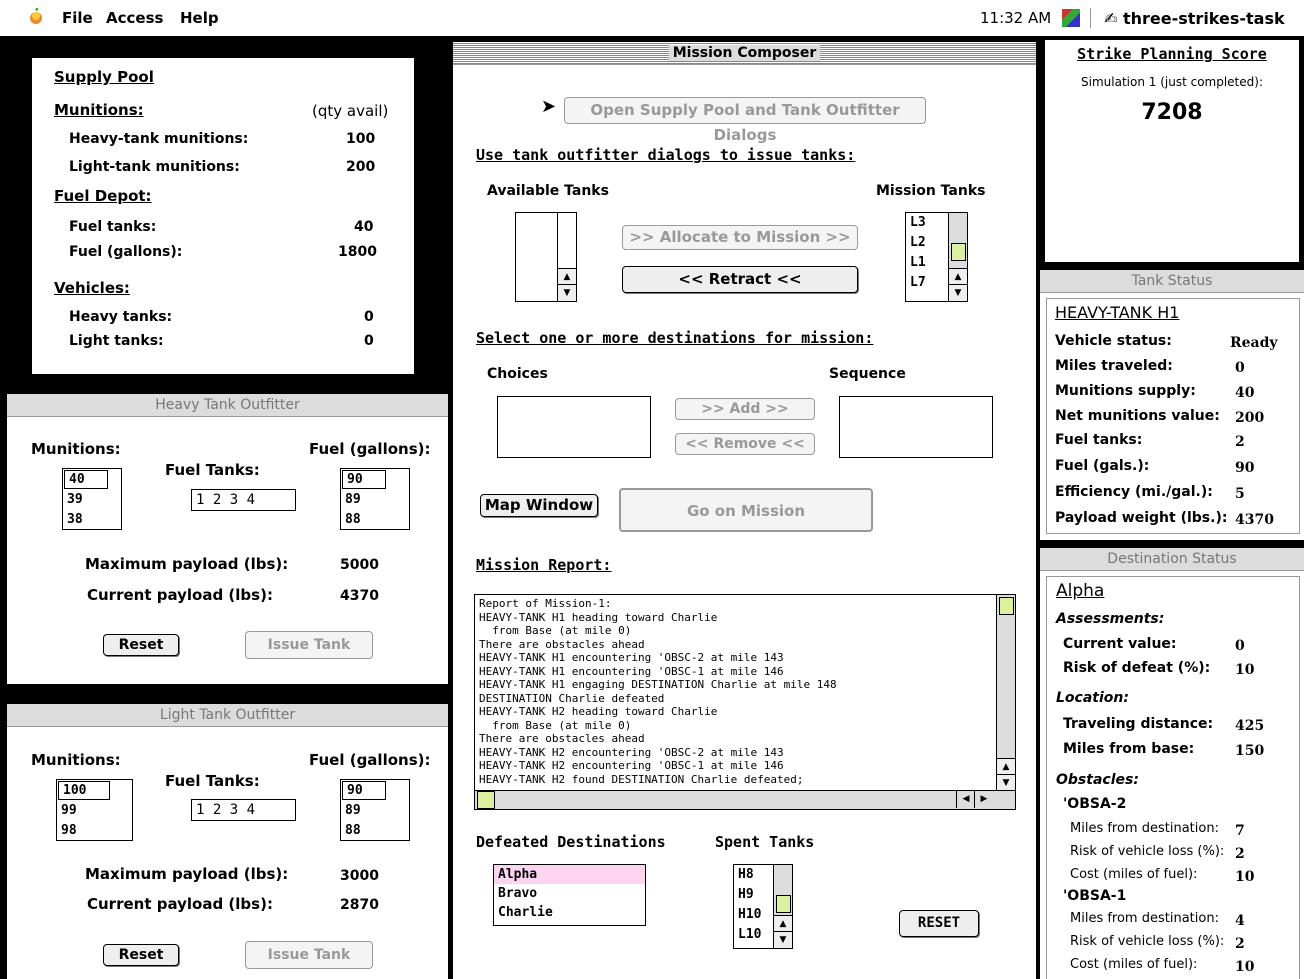  What do you see at coordinates (84, 790) in the screenshot?
I see `list-item: 100` at bounding box center [84, 790].